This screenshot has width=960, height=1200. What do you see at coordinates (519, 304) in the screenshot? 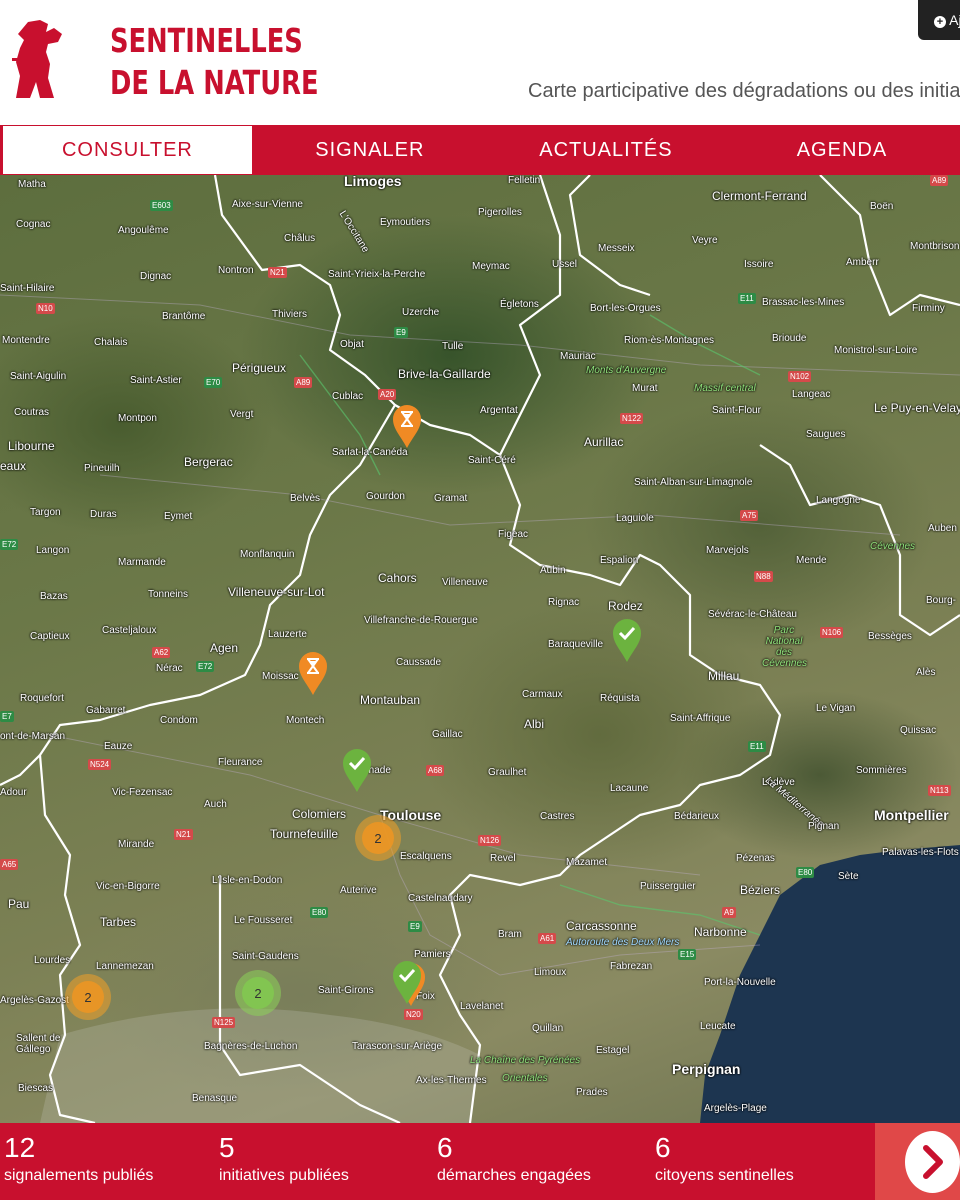
I see `town-label: Égletons` at bounding box center [519, 304].